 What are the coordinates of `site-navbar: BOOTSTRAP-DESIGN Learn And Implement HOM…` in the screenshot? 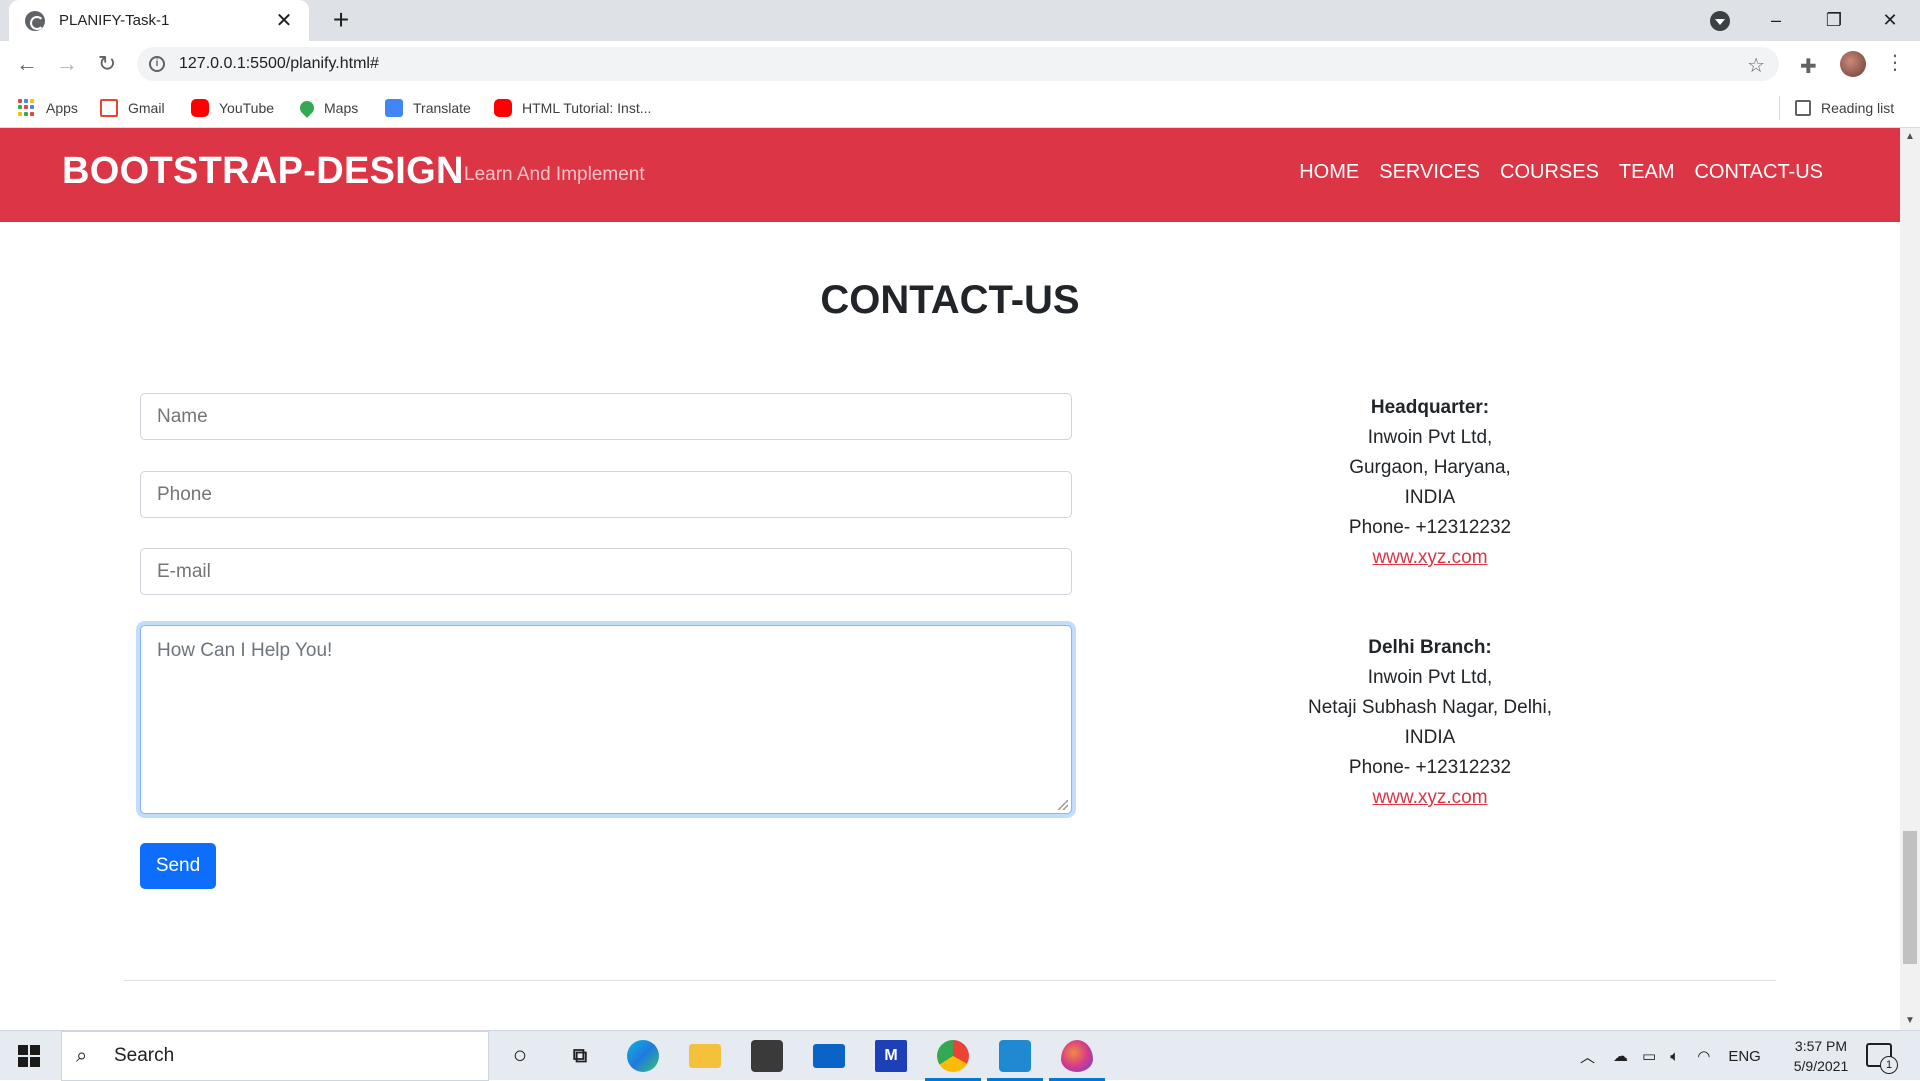 It's located at (950, 175).